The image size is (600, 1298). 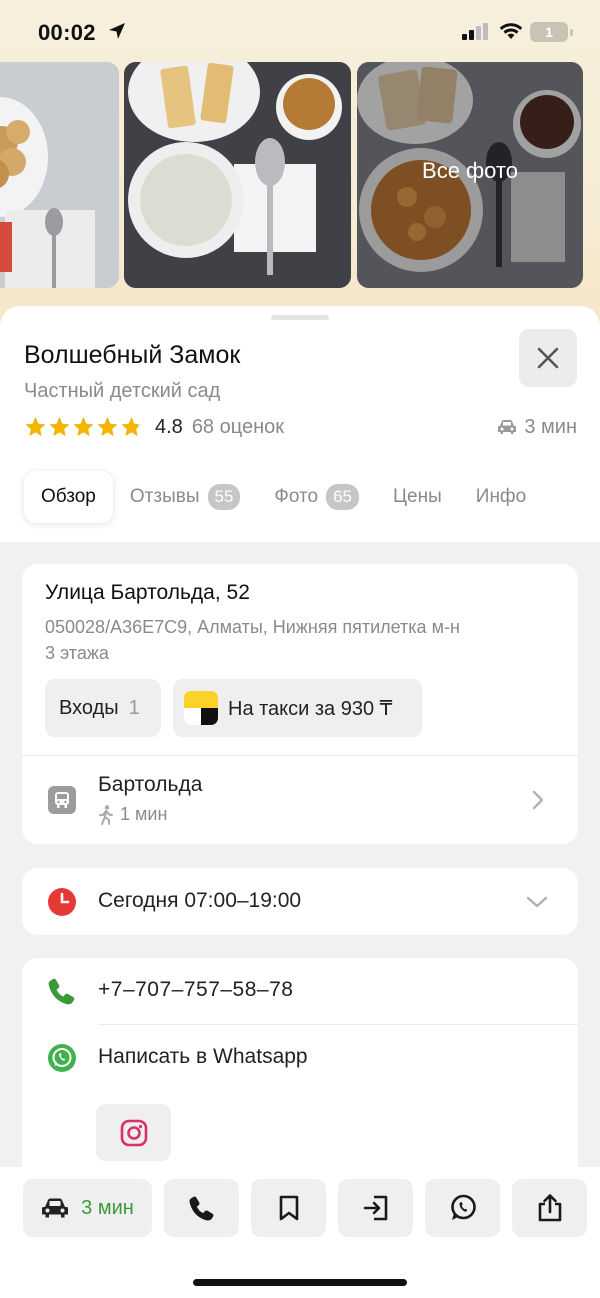 What do you see at coordinates (550, 426) in the screenshot?
I see `drive-time-text: 3 мин` at bounding box center [550, 426].